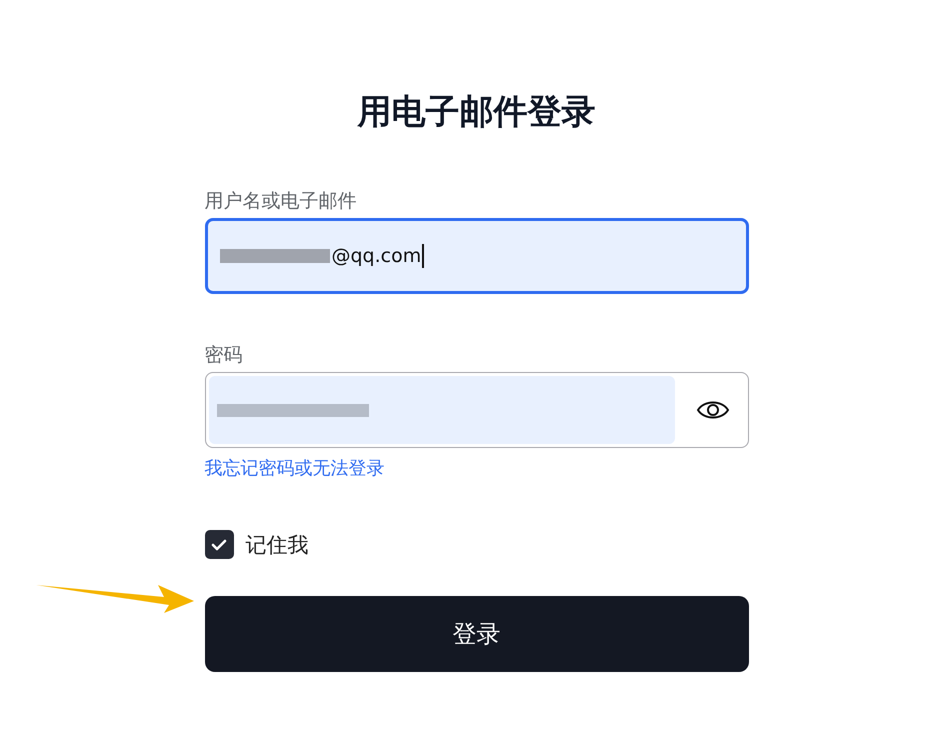  What do you see at coordinates (277, 545) in the screenshot?
I see `checkbox-label: 记住我` at bounding box center [277, 545].